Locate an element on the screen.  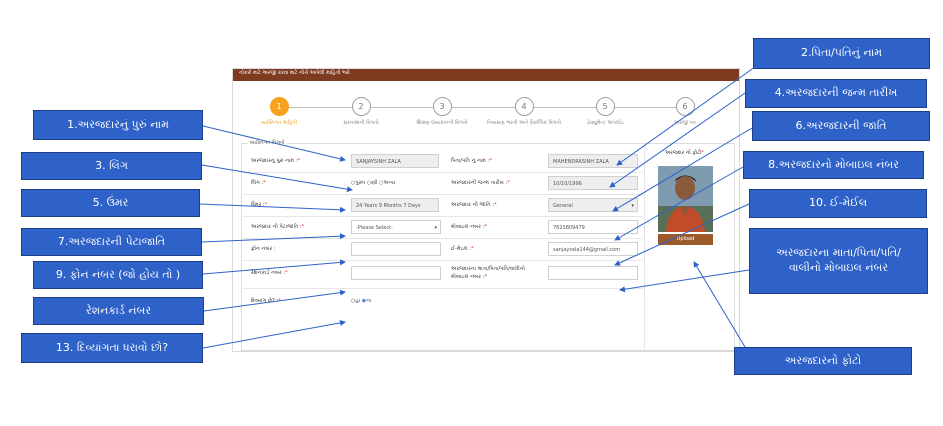
callout-ration: રેશનકાર્ડ નંબર is located at coordinates (118, 311).